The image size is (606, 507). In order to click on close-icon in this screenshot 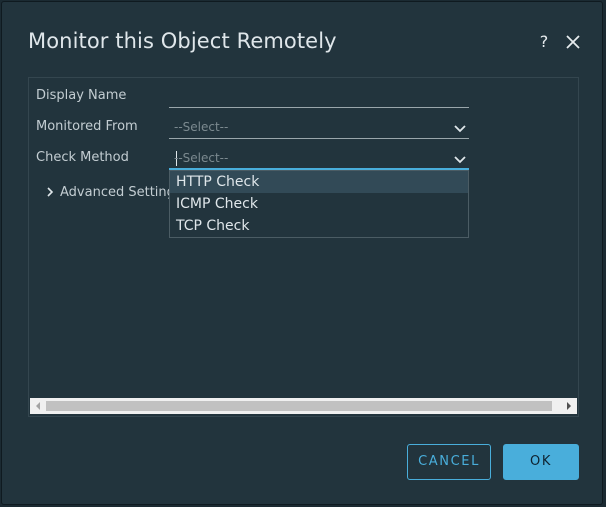, I will do `click(573, 42)`.